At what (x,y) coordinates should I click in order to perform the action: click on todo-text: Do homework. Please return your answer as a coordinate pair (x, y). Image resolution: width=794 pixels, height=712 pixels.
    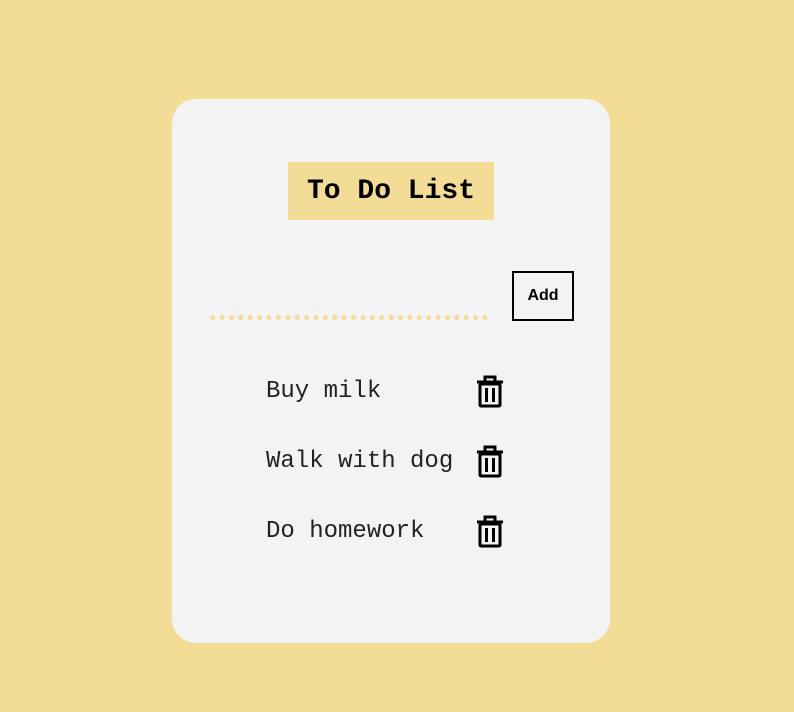
    Looking at the image, I should click on (345, 531).